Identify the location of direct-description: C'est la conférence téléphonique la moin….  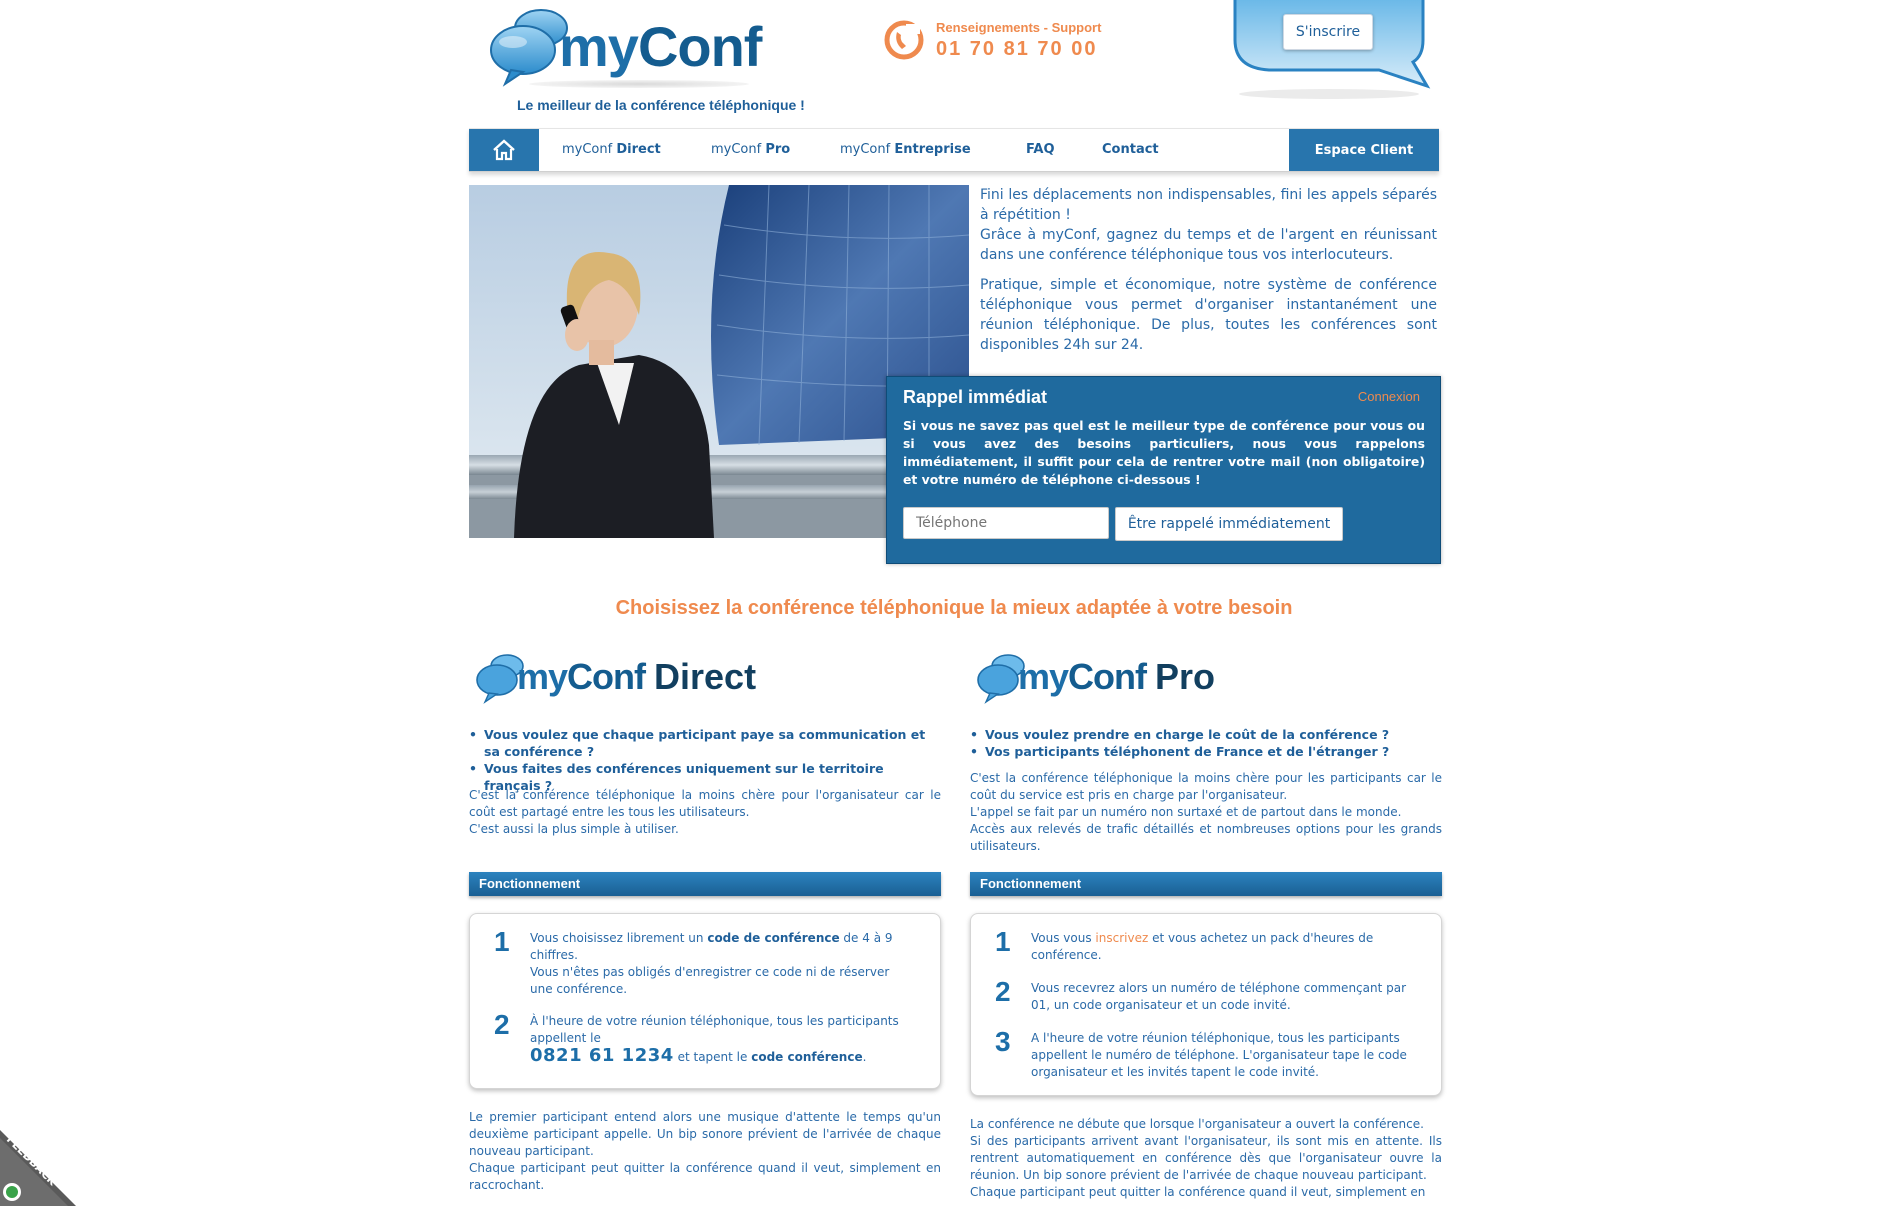
(705, 812).